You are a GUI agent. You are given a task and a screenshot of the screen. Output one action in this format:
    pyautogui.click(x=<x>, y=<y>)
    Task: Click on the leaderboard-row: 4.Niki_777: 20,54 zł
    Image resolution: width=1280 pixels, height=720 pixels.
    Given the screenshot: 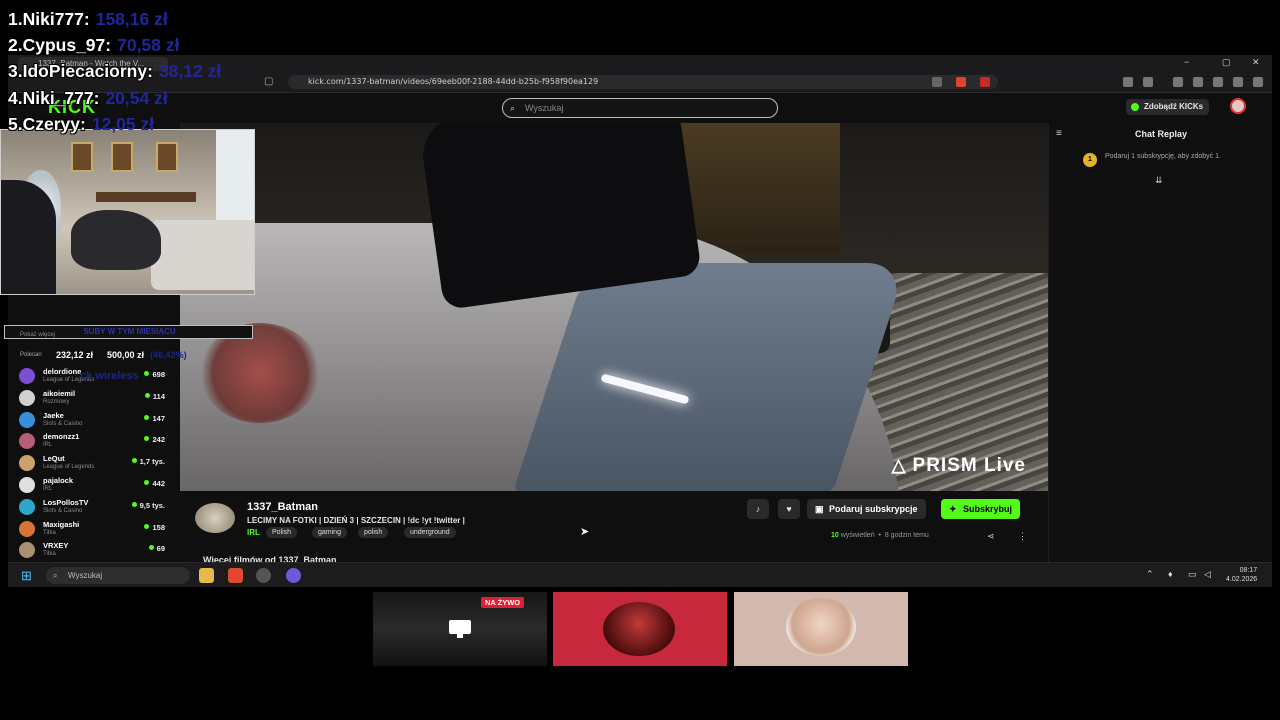 What is the action you would take?
    pyautogui.click(x=168, y=100)
    